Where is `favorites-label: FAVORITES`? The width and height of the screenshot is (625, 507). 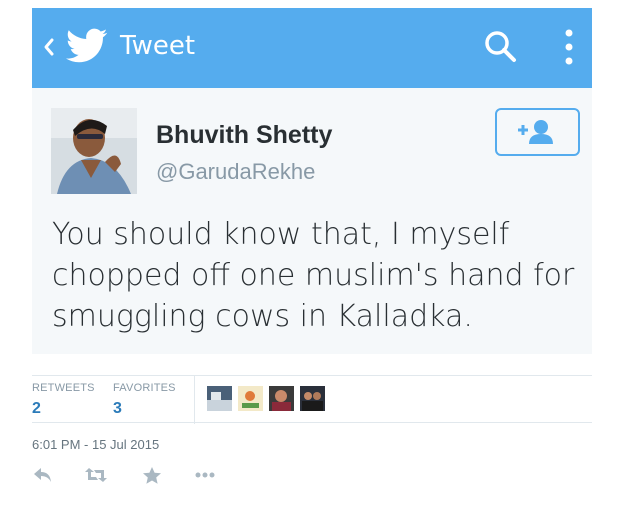 favorites-label: FAVORITES is located at coordinates (144, 388).